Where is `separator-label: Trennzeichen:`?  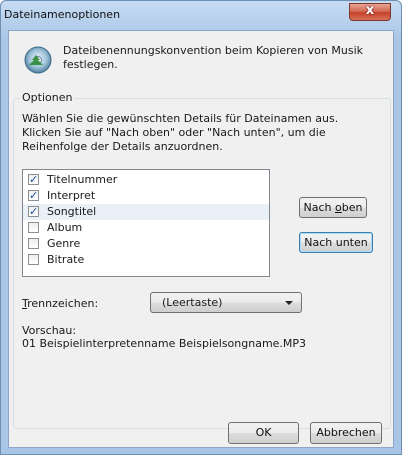
separator-label: Trennzeichen: is located at coordinates (60, 303).